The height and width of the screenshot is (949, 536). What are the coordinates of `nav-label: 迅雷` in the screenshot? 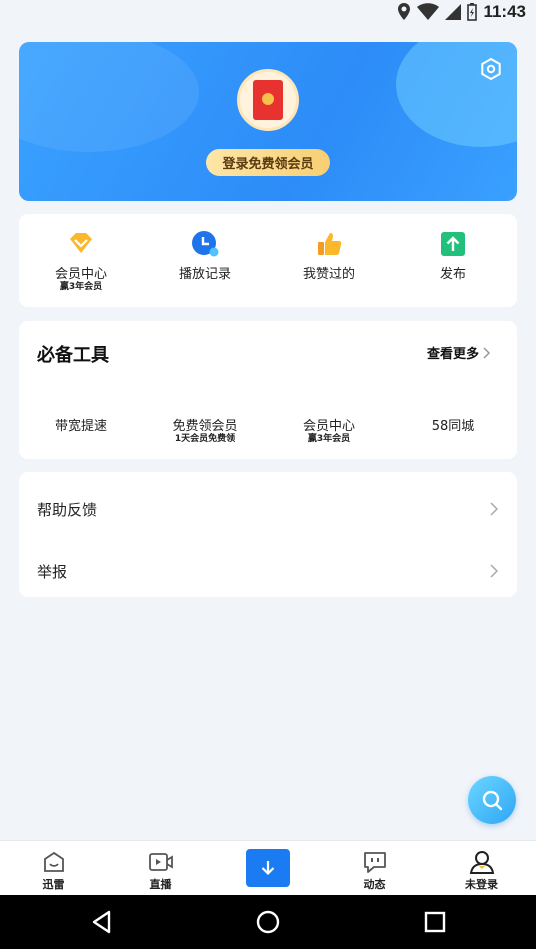 It's located at (53, 884).